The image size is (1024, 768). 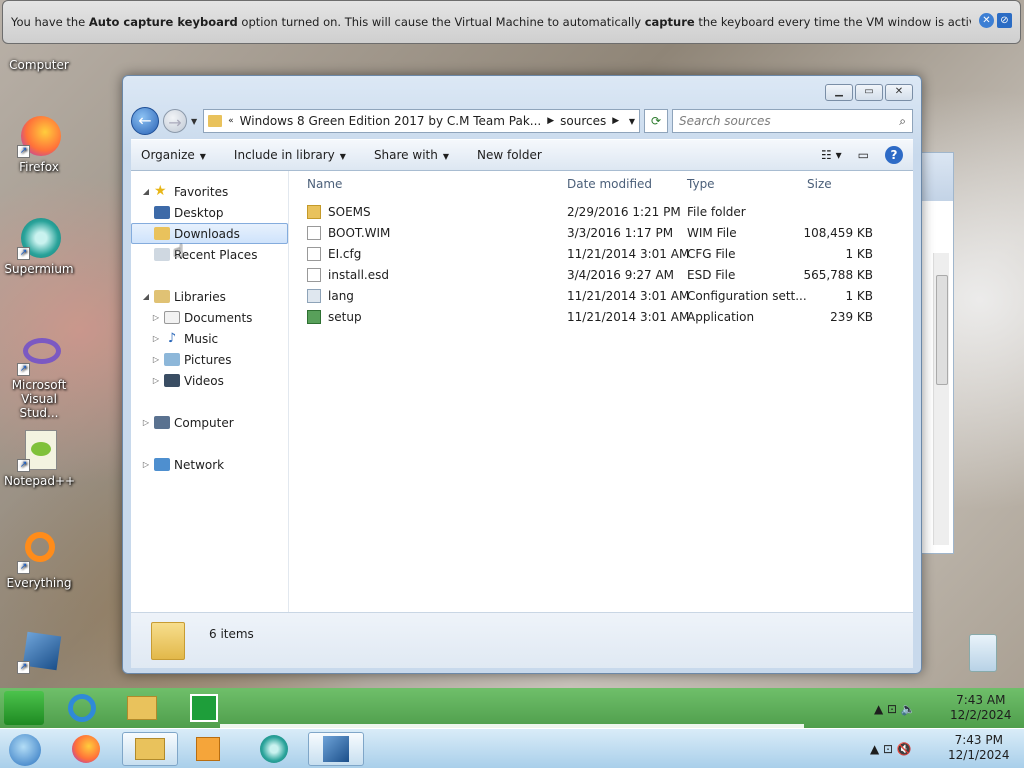 I want to click on host-start-button, so click(x=25, y=749).